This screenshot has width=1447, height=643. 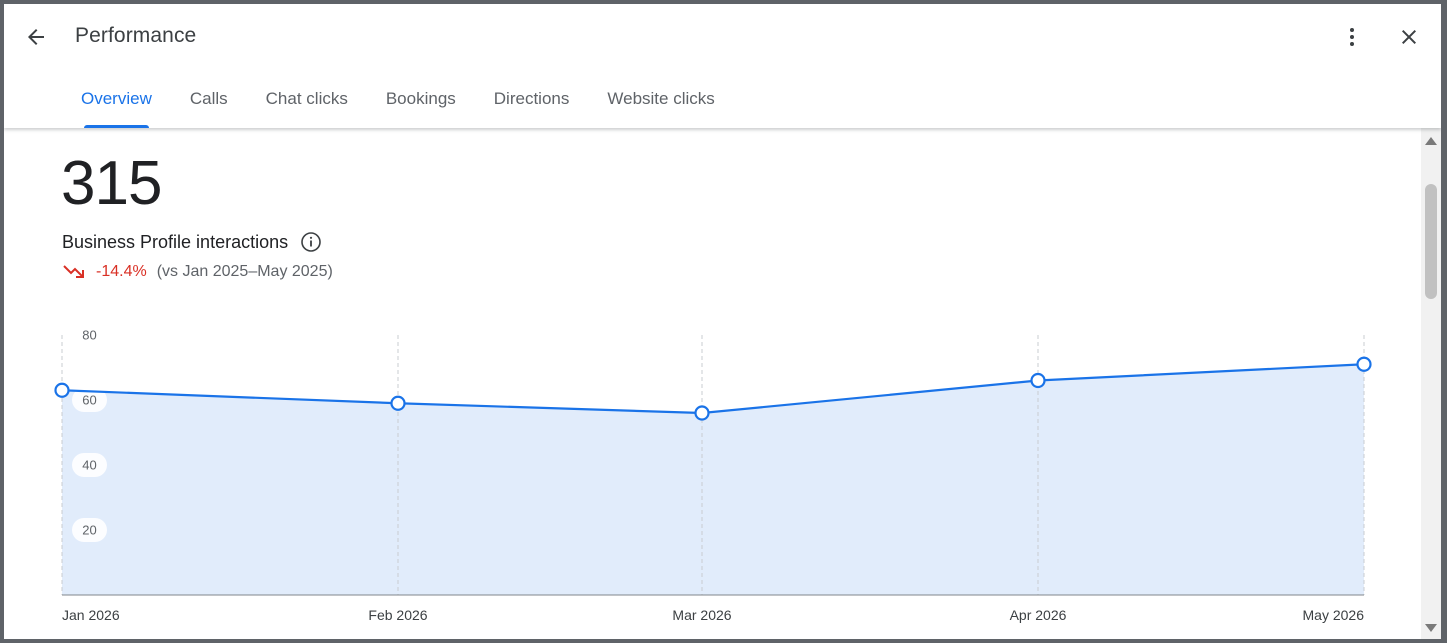 I want to click on y-tick-label: 40, so click(x=89, y=465).